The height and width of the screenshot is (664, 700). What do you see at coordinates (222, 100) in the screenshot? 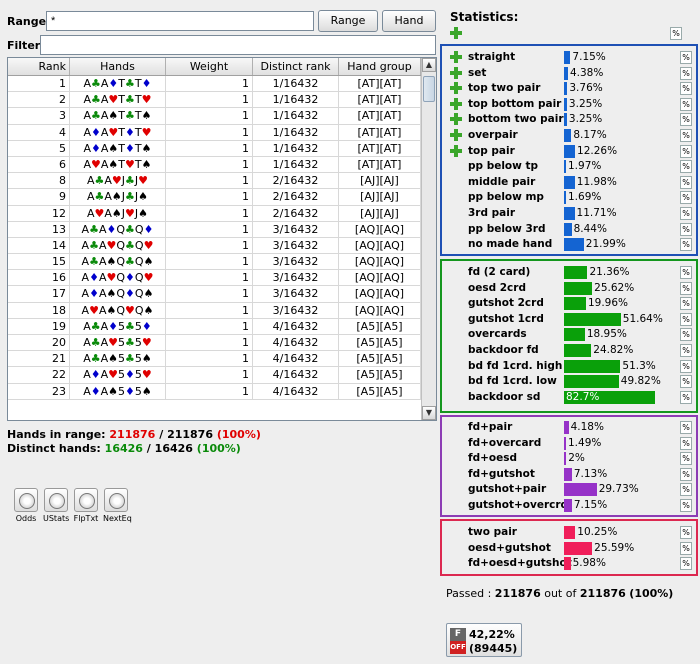
I see `table-row: 2 A♣A♥T♣T♥ 1 1/16432 [AT][AT]` at bounding box center [222, 100].